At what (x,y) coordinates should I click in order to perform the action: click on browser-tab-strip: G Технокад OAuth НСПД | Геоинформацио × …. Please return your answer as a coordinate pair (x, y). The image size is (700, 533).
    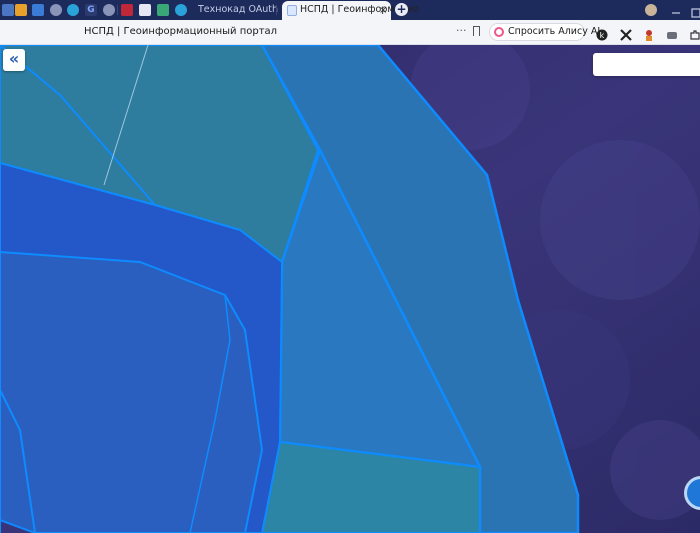
    Looking at the image, I should click on (350, 10).